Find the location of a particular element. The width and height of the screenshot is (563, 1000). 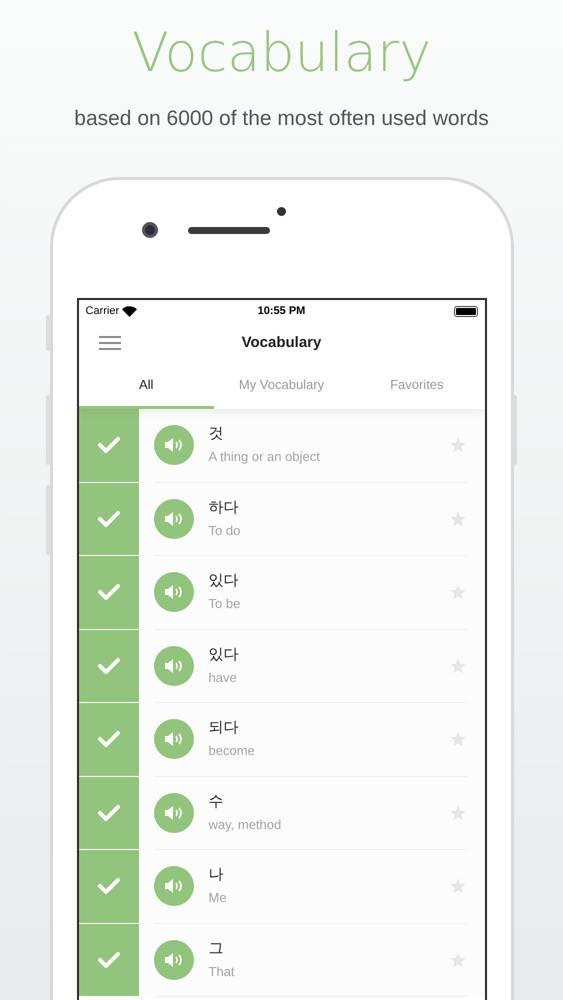

meaning-text: A thing or an object is located at coordinates (264, 457).